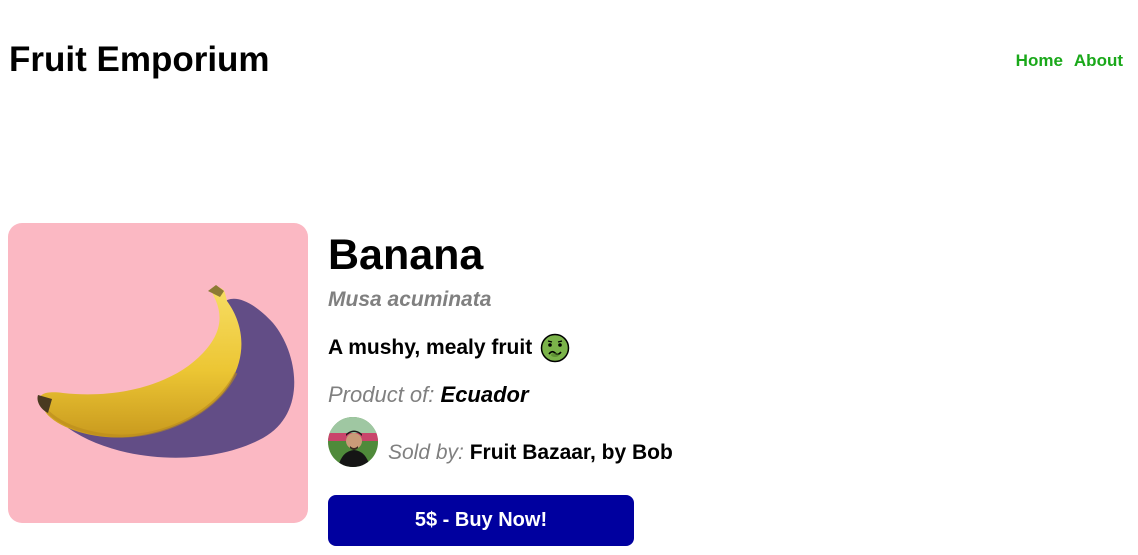 Image resolution: width=1138 pixels, height=555 pixels. I want to click on nav-link-home: Home, so click(1039, 61).